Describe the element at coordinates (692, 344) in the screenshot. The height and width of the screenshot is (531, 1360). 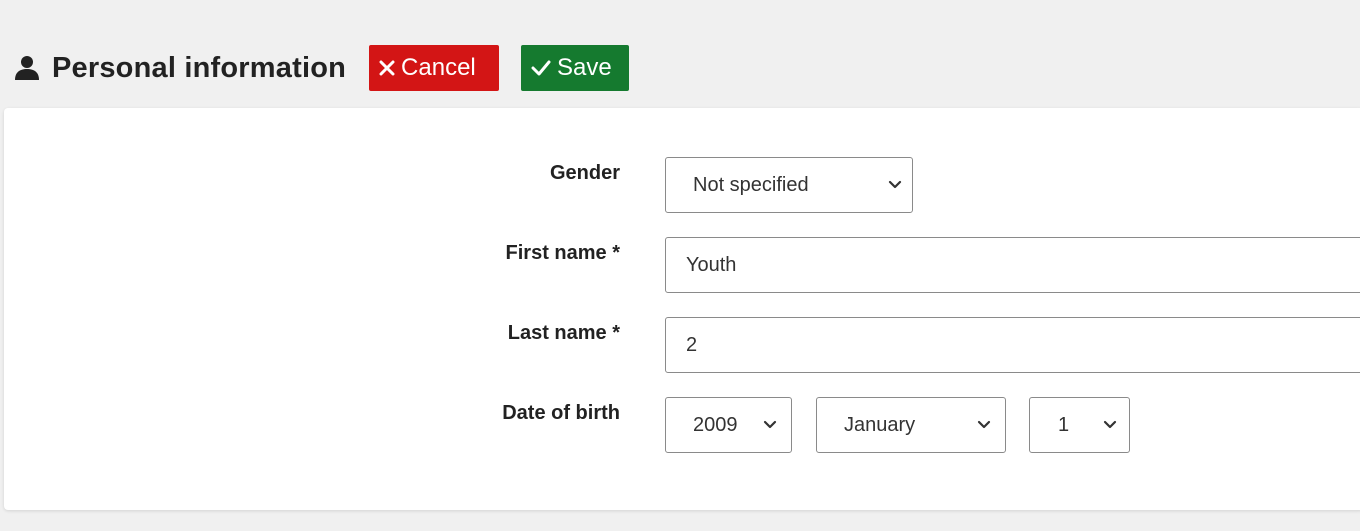
I see `last-name-value: 2` at that location.